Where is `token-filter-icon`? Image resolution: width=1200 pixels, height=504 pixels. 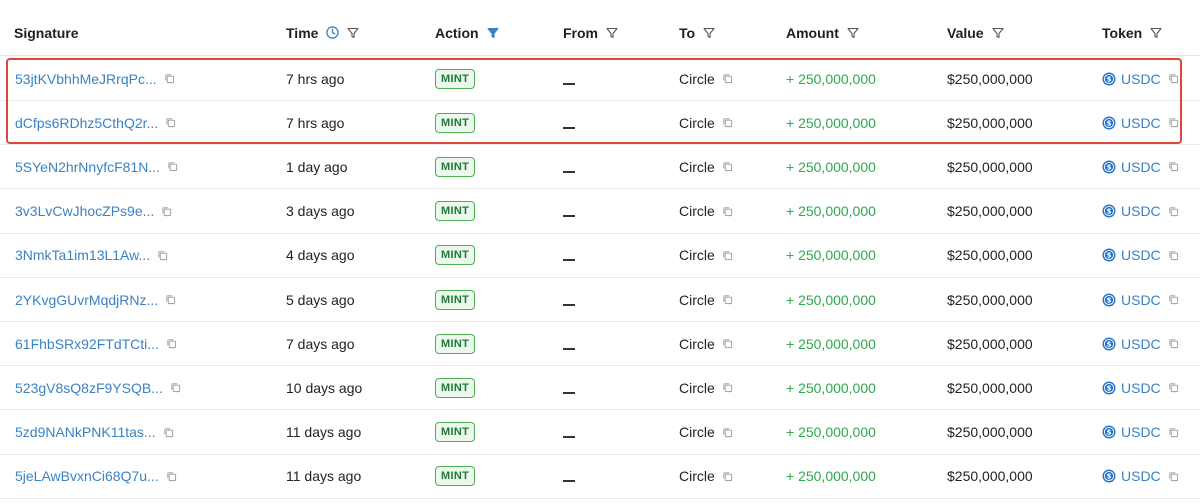
token-filter-icon is located at coordinates (1156, 33).